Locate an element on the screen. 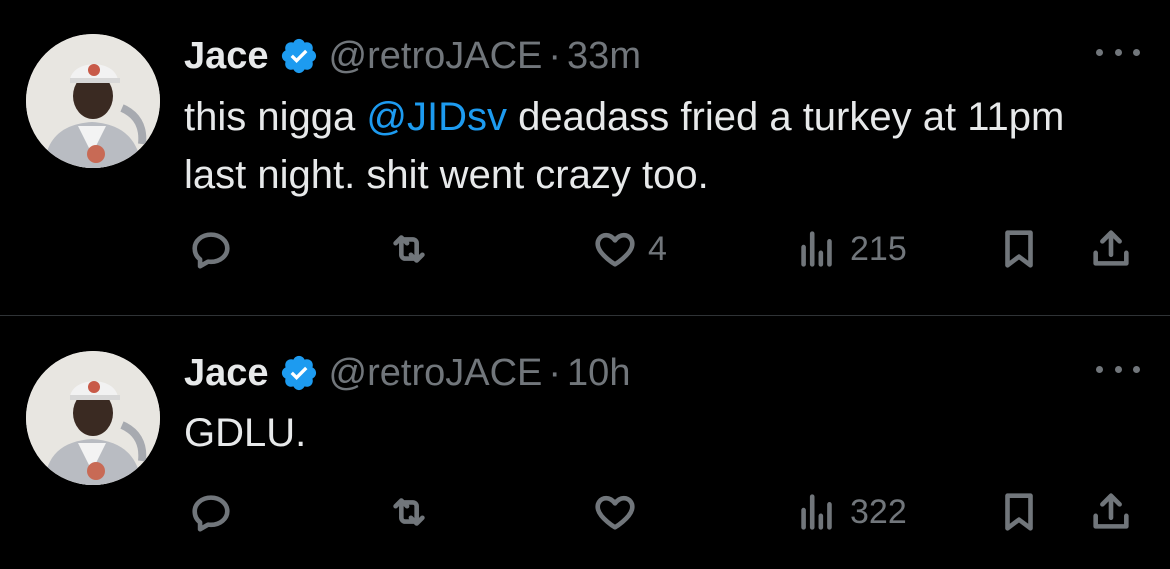 Image resolution: width=1170 pixels, height=569 pixels. tweet-actions: 322 is located at coordinates (585, 512).